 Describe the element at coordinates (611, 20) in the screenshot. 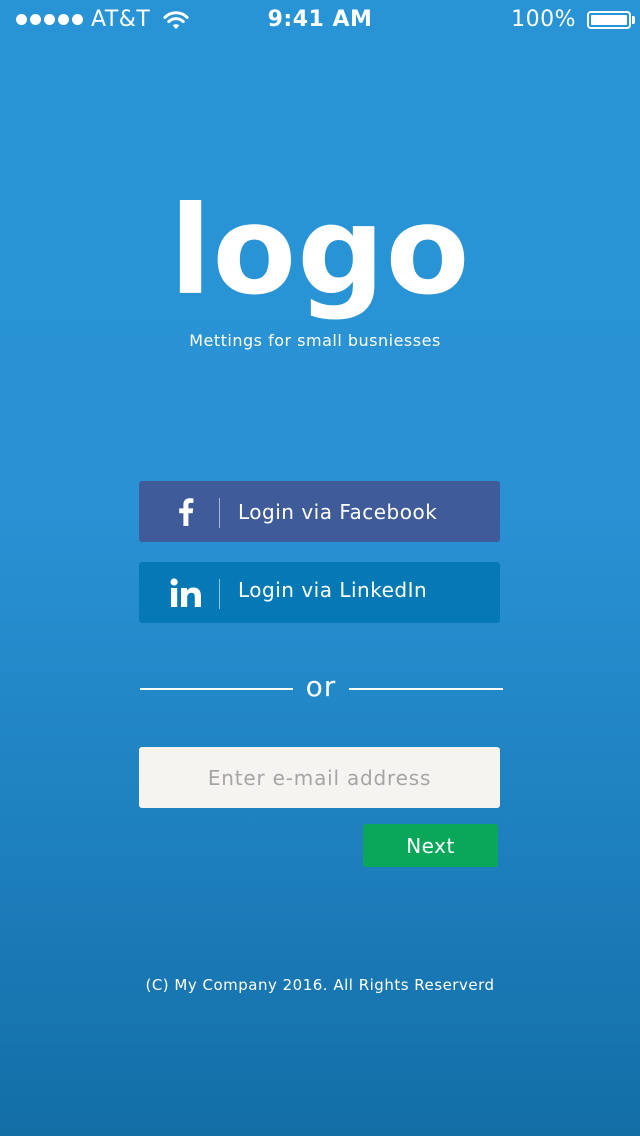

I see `battery-icon` at that location.